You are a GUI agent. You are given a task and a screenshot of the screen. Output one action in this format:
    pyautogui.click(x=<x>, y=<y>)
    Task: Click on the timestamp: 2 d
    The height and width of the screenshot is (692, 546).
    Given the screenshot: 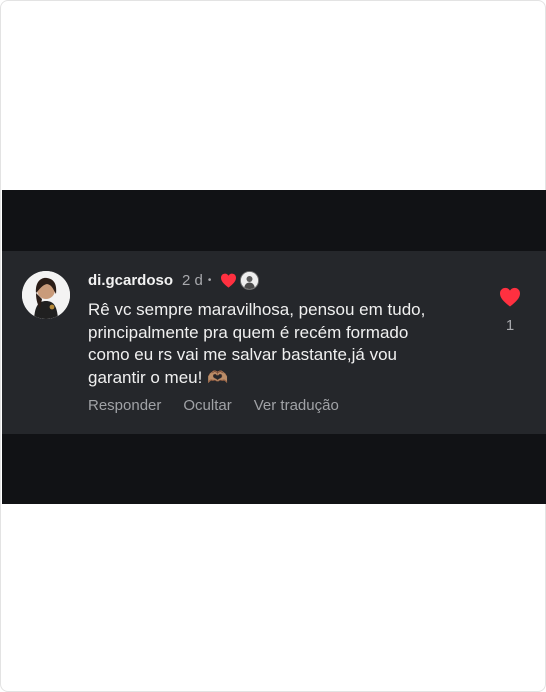 What is the action you would take?
    pyautogui.click(x=192, y=280)
    